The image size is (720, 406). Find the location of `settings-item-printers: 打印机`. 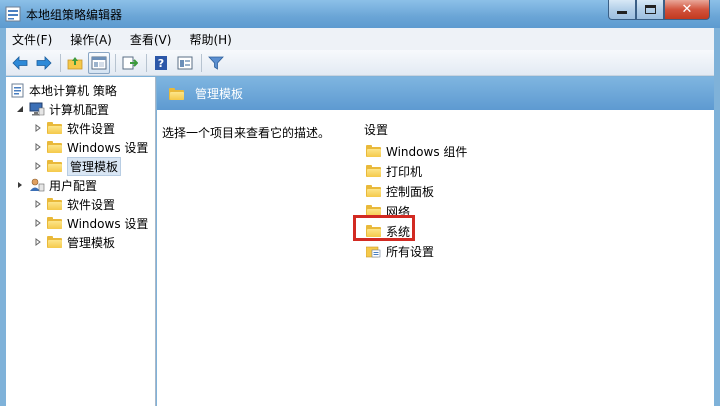

settings-item-printers: 打印机 is located at coordinates (415, 171).